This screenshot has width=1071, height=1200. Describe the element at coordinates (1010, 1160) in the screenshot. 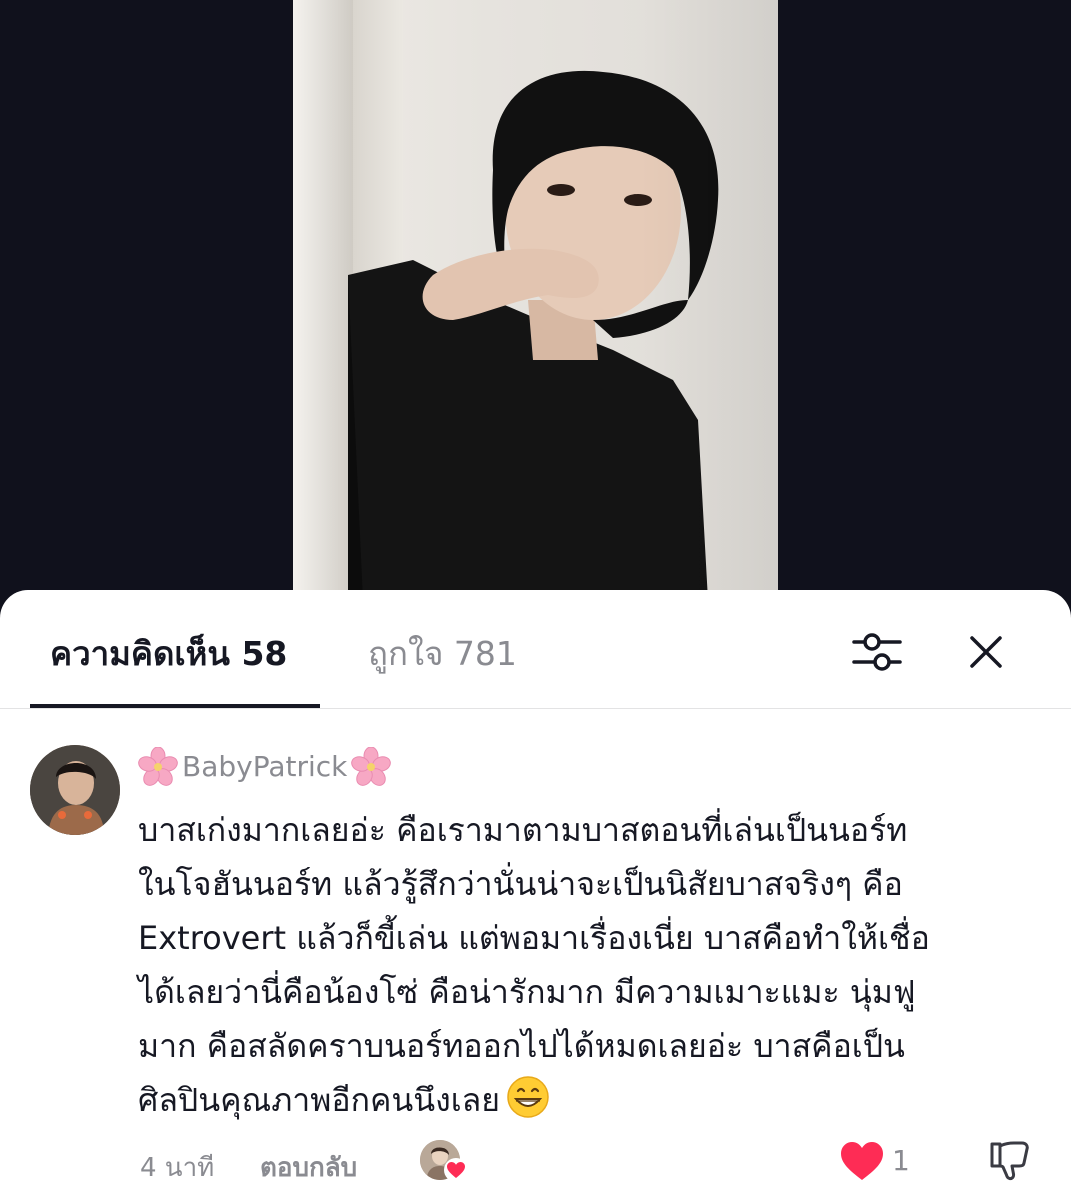

I see `thumbs-down-icon` at that location.